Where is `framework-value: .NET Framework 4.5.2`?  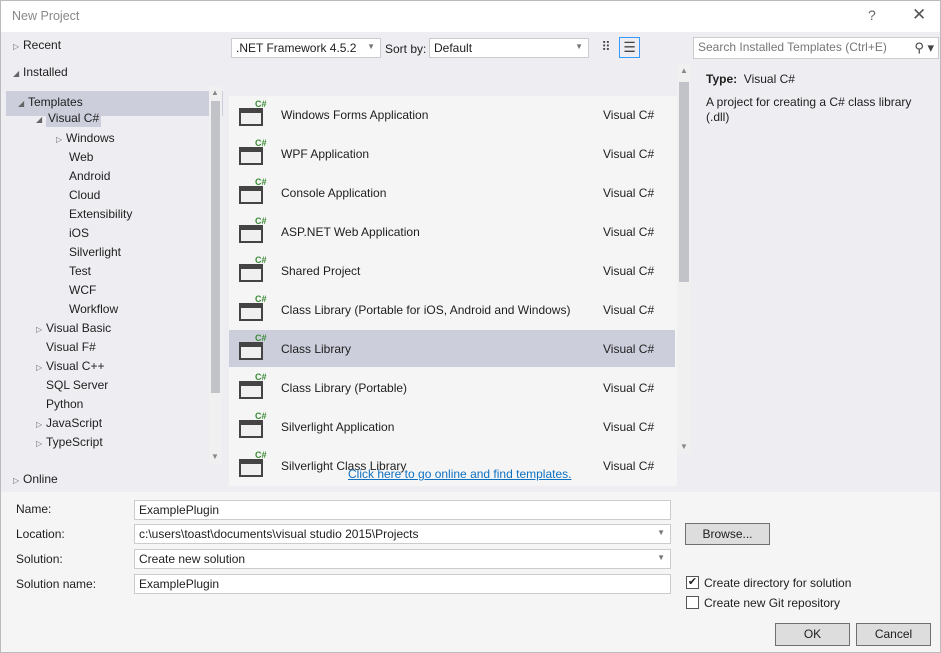
framework-value: .NET Framework 4.5.2 is located at coordinates (296, 48).